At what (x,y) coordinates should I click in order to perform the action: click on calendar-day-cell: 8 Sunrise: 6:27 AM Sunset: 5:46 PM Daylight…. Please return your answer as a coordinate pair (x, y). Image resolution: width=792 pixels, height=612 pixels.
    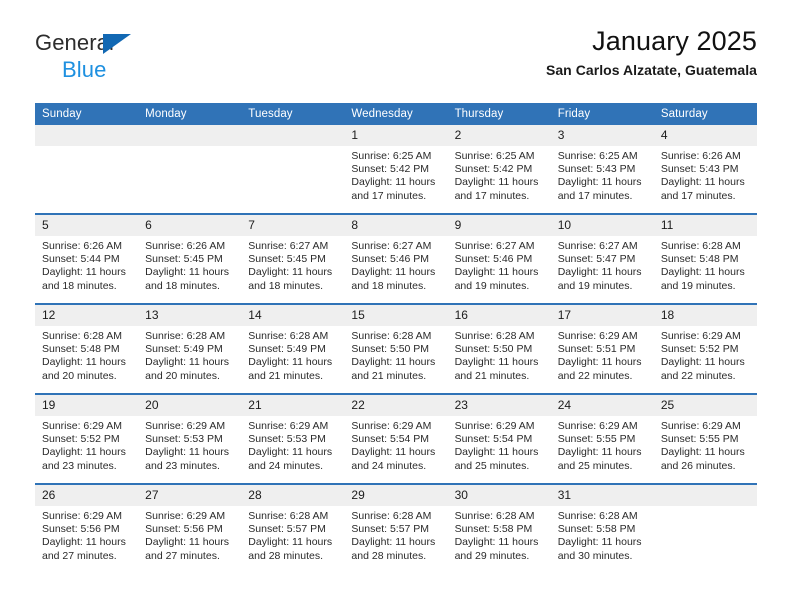
    Looking at the image, I should click on (396, 258).